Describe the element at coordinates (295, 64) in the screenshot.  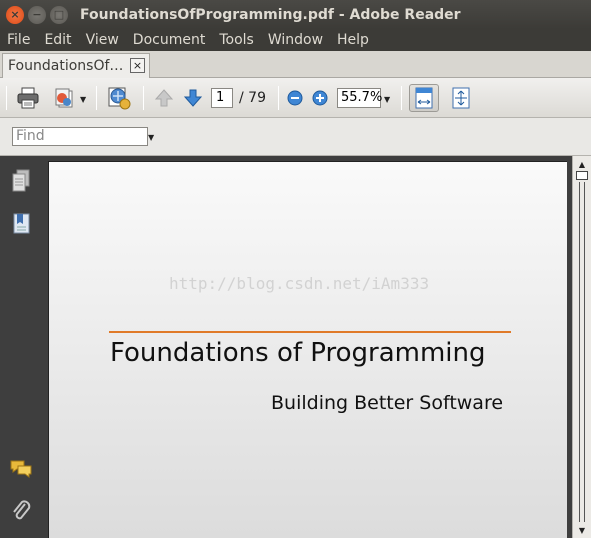
I see `document-tab-bar: FoundationsOf… ×` at that location.